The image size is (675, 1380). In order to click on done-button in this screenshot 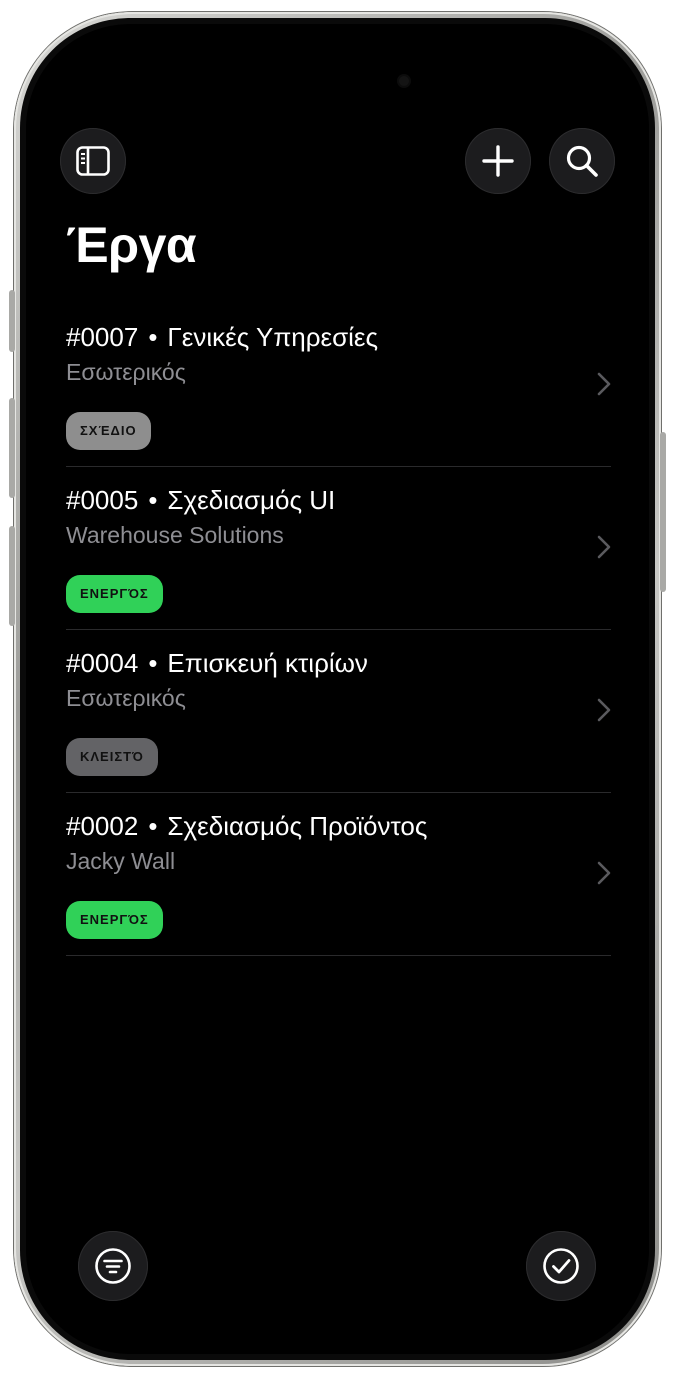, I will do `click(561, 1266)`.